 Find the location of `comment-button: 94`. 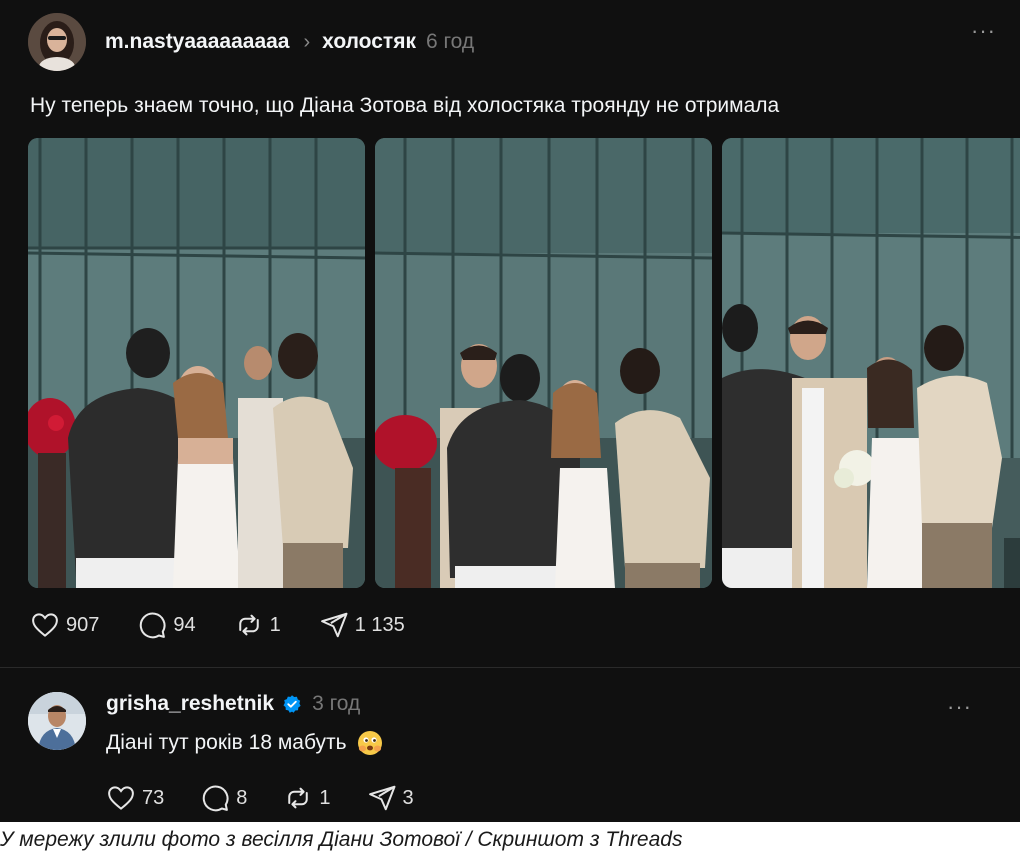

comment-button: 94 is located at coordinates (166, 625).